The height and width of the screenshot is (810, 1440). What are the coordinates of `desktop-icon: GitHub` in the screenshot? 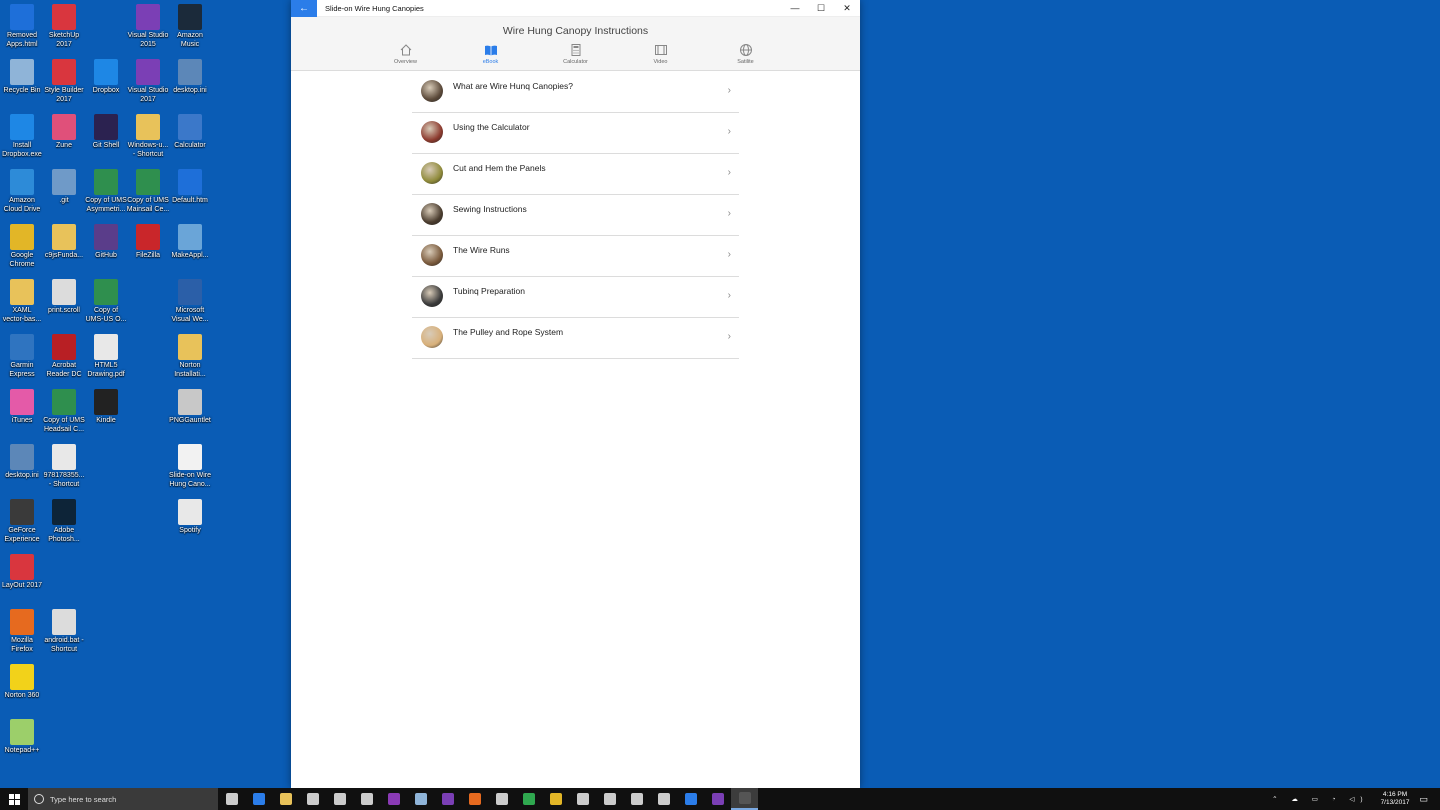 It's located at (106, 242).